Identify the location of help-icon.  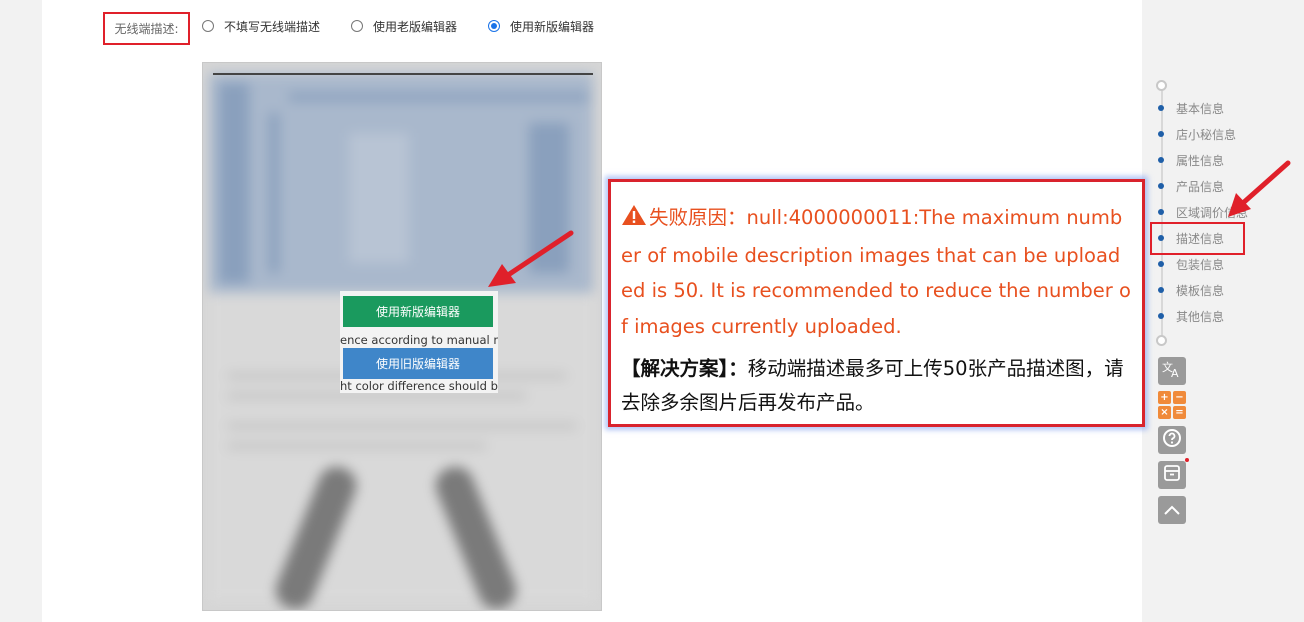
(1172, 440).